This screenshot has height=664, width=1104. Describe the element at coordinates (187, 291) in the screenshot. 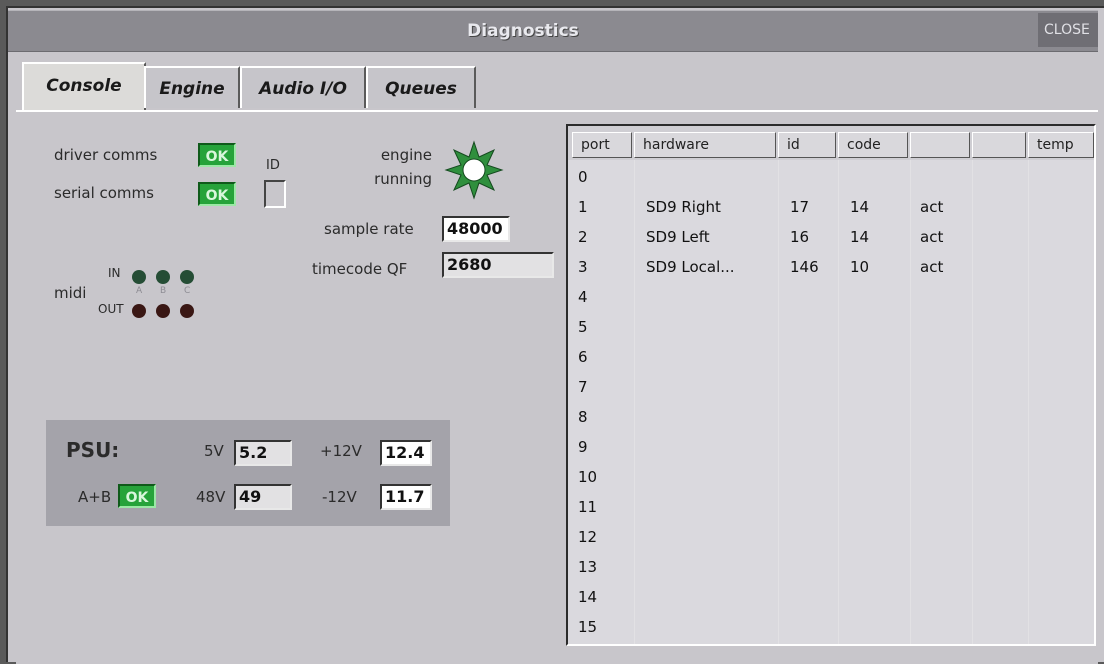

I see `midi-port-c-label: C` at that location.